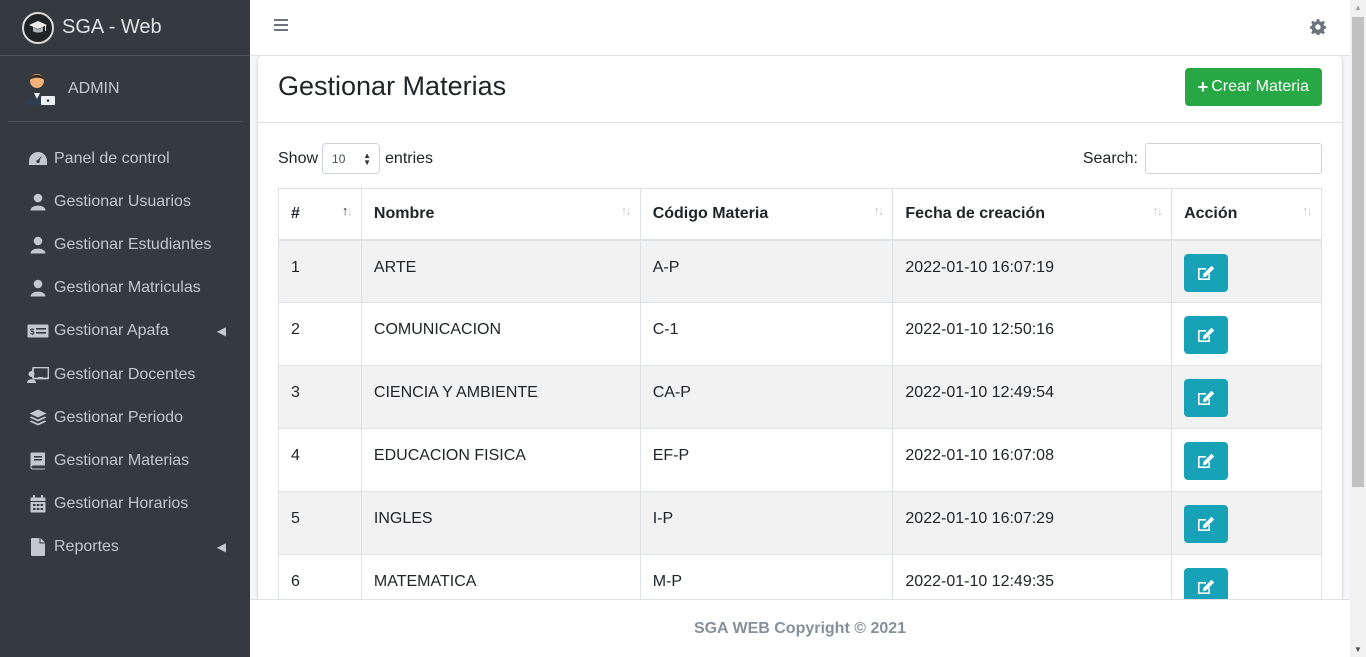  Describe the element at coordinates (975, 213) in the screenshot. I see `column-header-label: Fecha de creación` at that location.